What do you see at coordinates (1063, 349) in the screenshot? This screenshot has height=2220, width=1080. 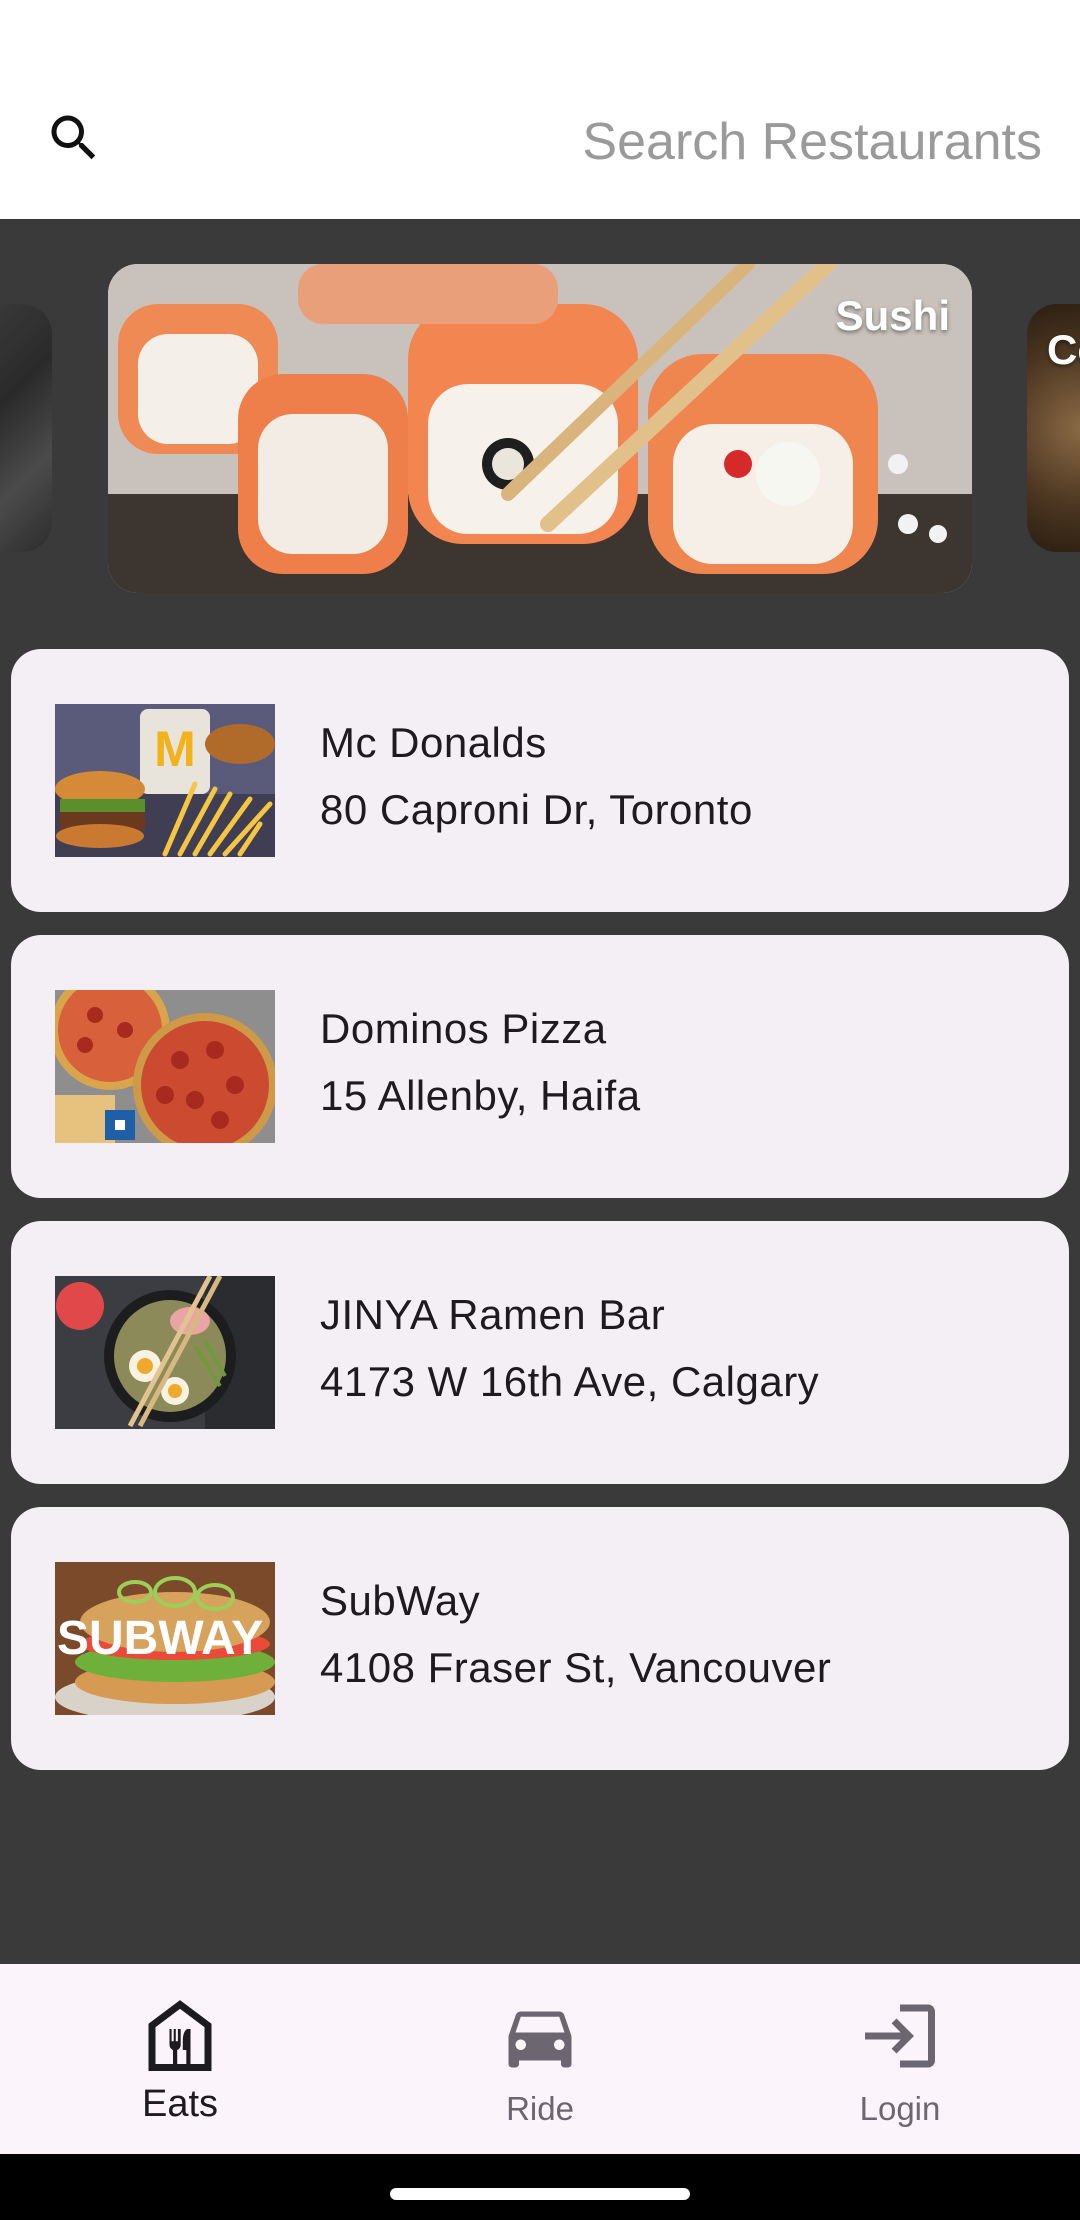 I see `category-label-next: Co` at bounding box center [1063, 349].